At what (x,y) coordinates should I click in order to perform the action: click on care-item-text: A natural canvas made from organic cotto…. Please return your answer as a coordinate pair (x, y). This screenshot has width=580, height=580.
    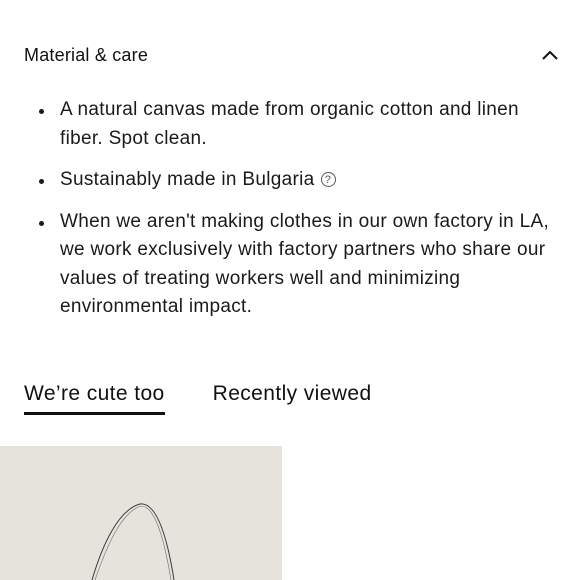
    Looking at the image, I should click on (289, 124).